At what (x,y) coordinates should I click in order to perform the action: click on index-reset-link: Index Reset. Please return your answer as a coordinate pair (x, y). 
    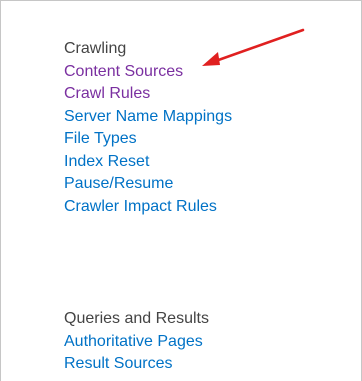
    Looking at the image, I should click on (148, 162).